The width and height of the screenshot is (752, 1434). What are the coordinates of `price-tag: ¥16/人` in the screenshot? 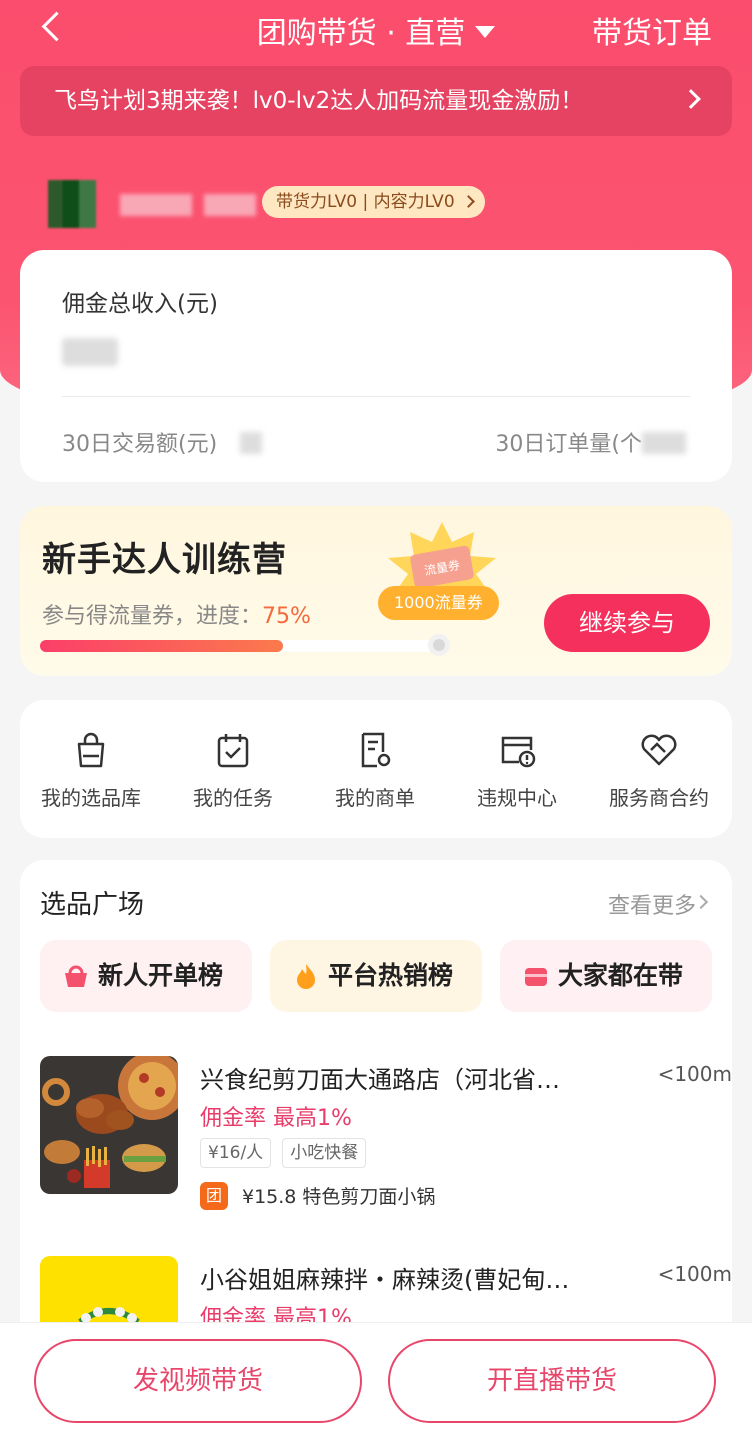 It's located at (236, 1153).